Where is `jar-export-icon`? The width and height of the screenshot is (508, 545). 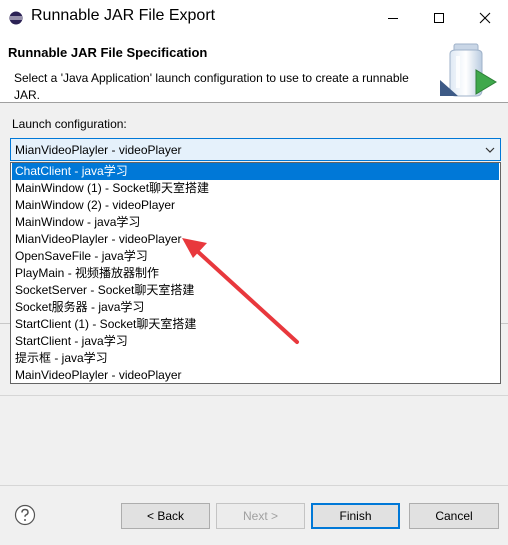
jar-export-icon is located at coordinates (468, 70).